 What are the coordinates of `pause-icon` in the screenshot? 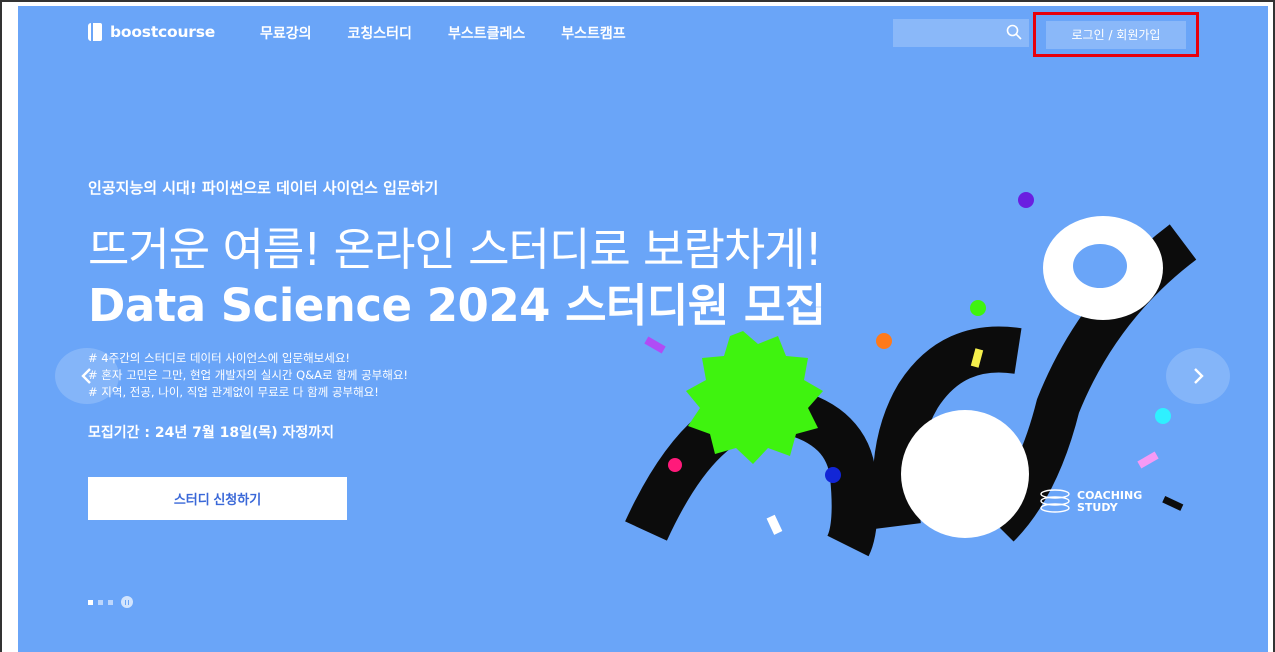 It's located at (127, 602).